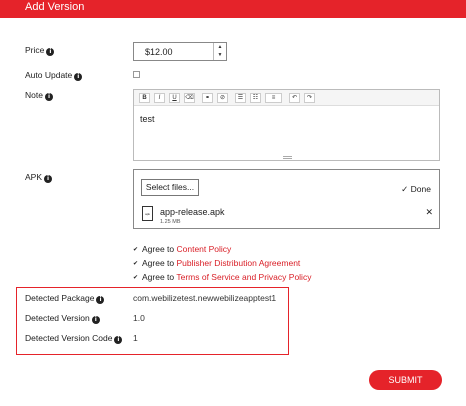 Image resolution: width=466 pixels, height=406 pixels. Describe the element at coordinates (180, 51) in the screenshot. I see `price-input: $12.00 ▲ ▼` at that location.